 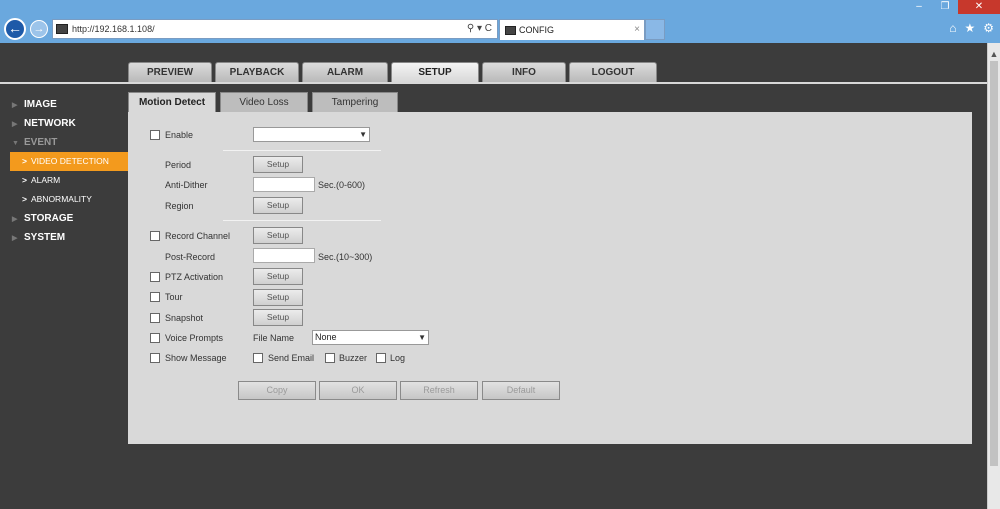 What do you see at coordinates (326, 337) in the screenshot?
I see `file-name-value: None` at bounding box center [326, 337].